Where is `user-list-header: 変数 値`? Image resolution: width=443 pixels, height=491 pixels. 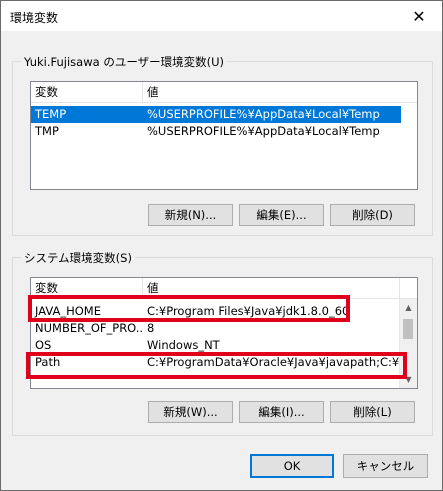
user-list-header: 変数 値 is located at coordinates (224, 92).